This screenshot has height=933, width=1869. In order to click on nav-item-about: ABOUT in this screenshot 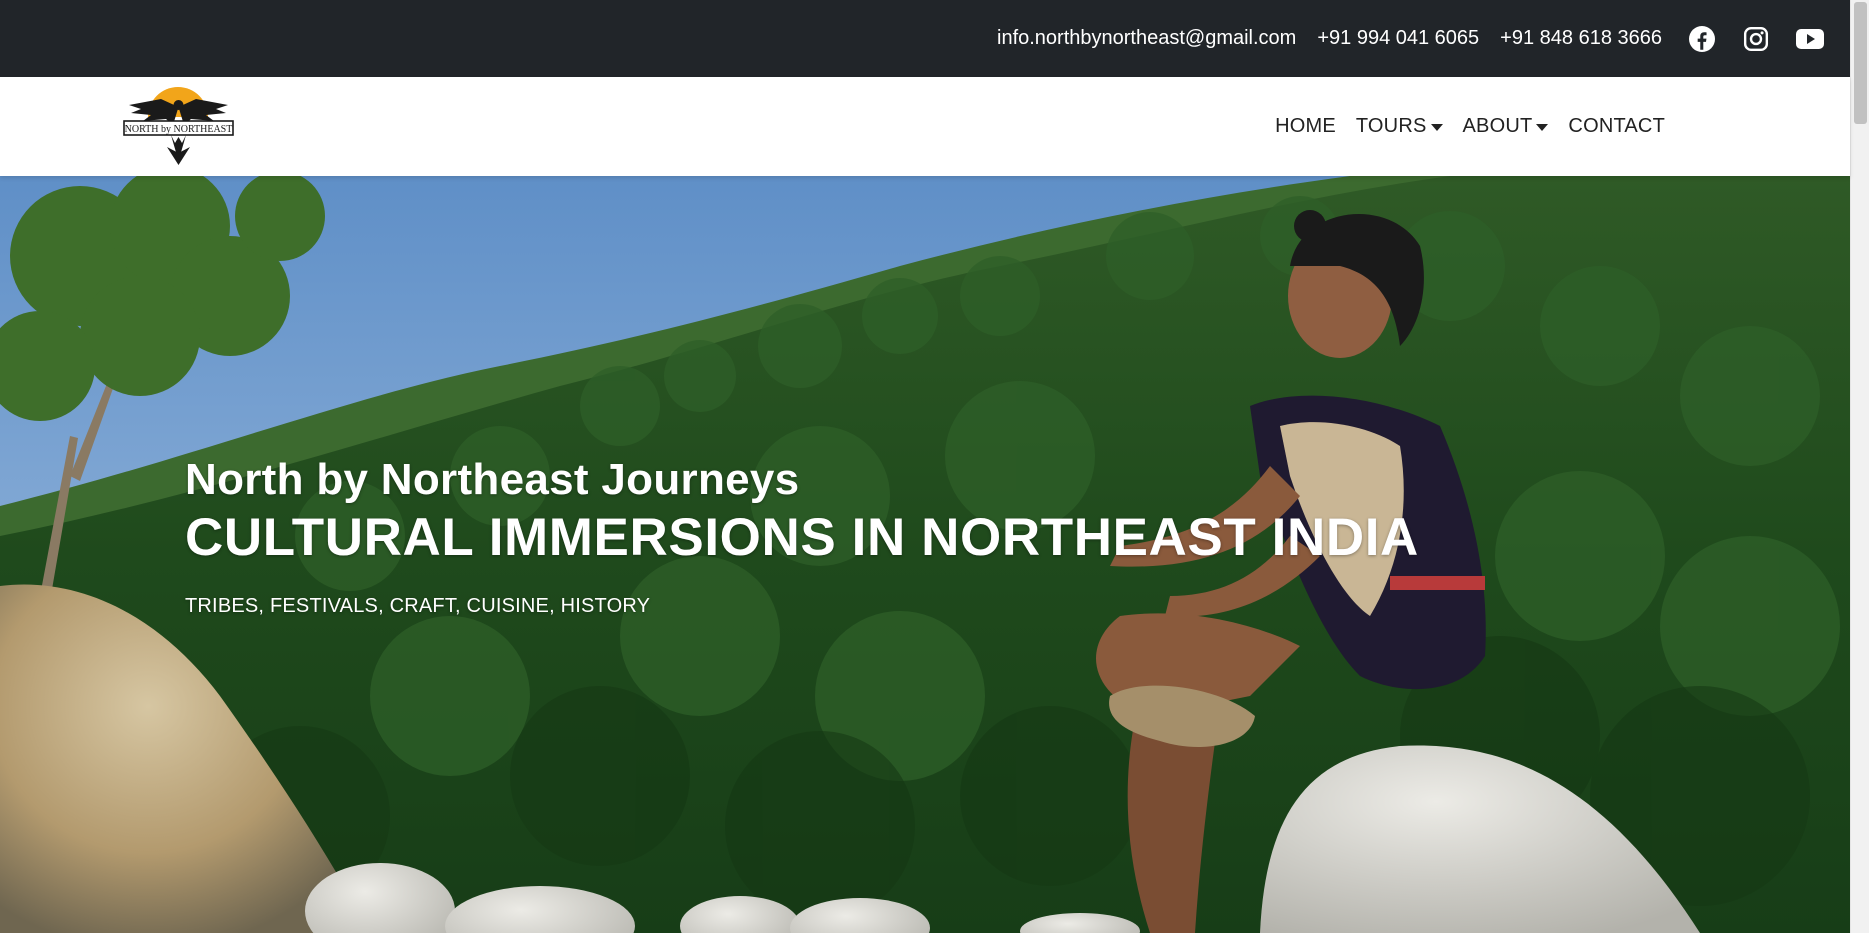, I will do `click(1506, 126)`.